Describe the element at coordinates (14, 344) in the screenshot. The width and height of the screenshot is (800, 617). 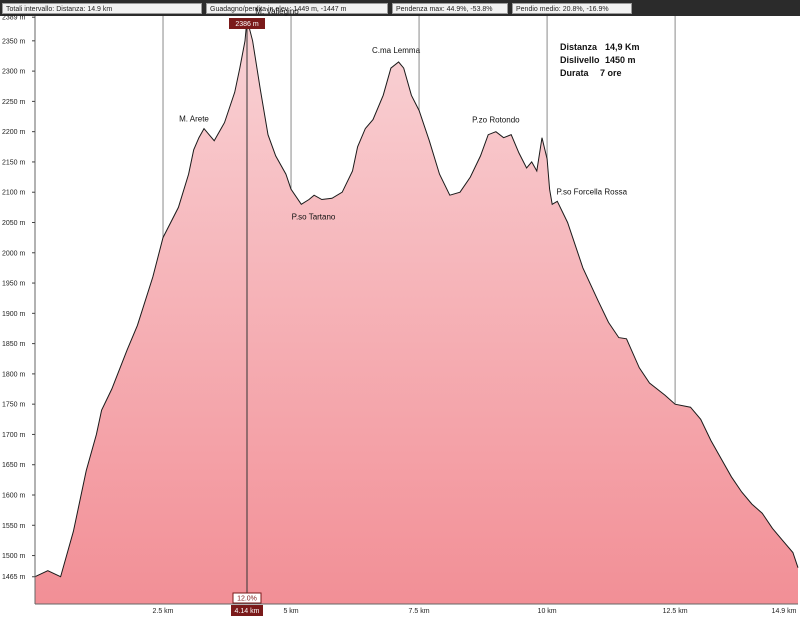
I see `y-tick-label: 1850 m` at that location.